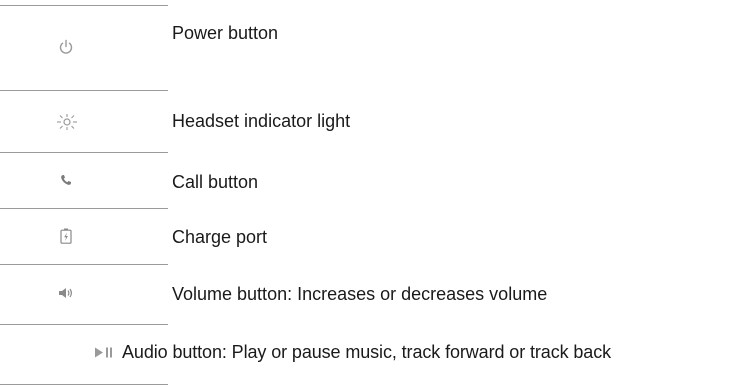  I want to click on phone-icon, so click(66, 180).